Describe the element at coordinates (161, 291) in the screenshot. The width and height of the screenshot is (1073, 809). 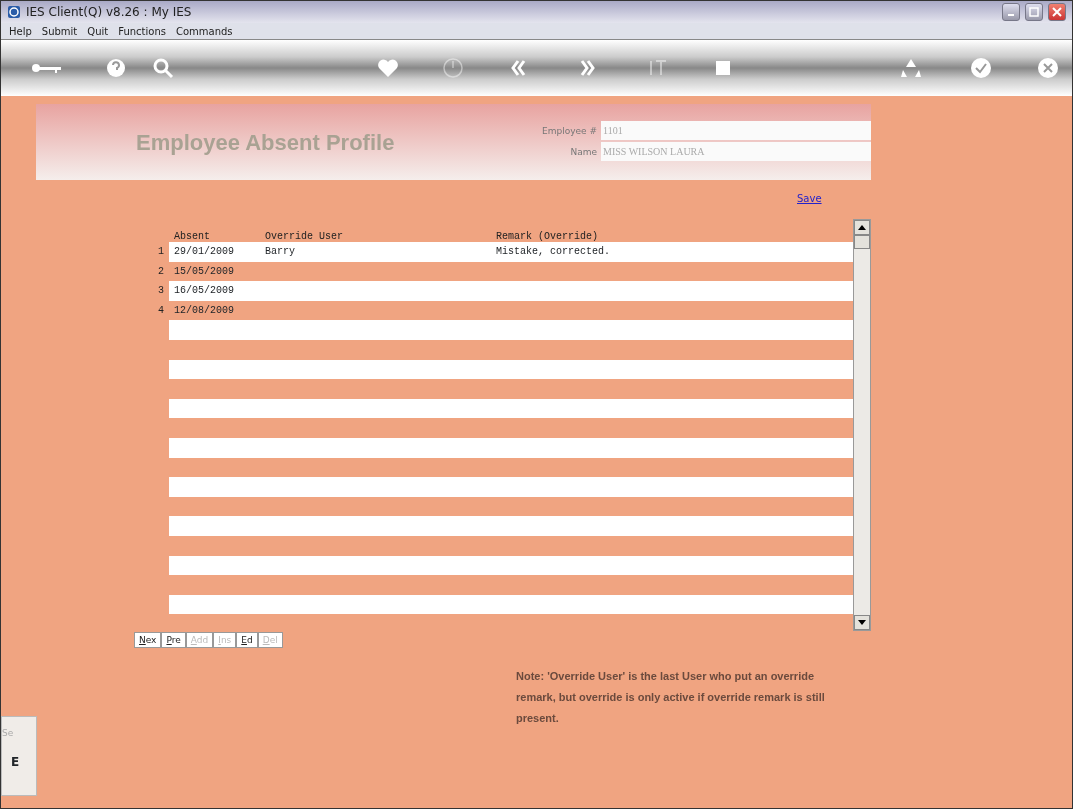
I see `row-number: 3` at that location.